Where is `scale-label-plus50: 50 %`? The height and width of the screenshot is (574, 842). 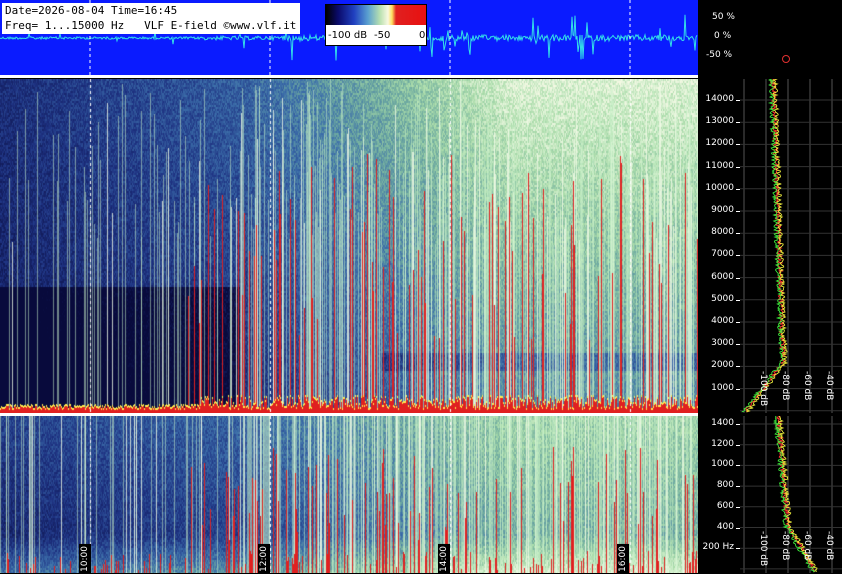
scale-label-plus50: 50 % is located at coordinates (723, 17).